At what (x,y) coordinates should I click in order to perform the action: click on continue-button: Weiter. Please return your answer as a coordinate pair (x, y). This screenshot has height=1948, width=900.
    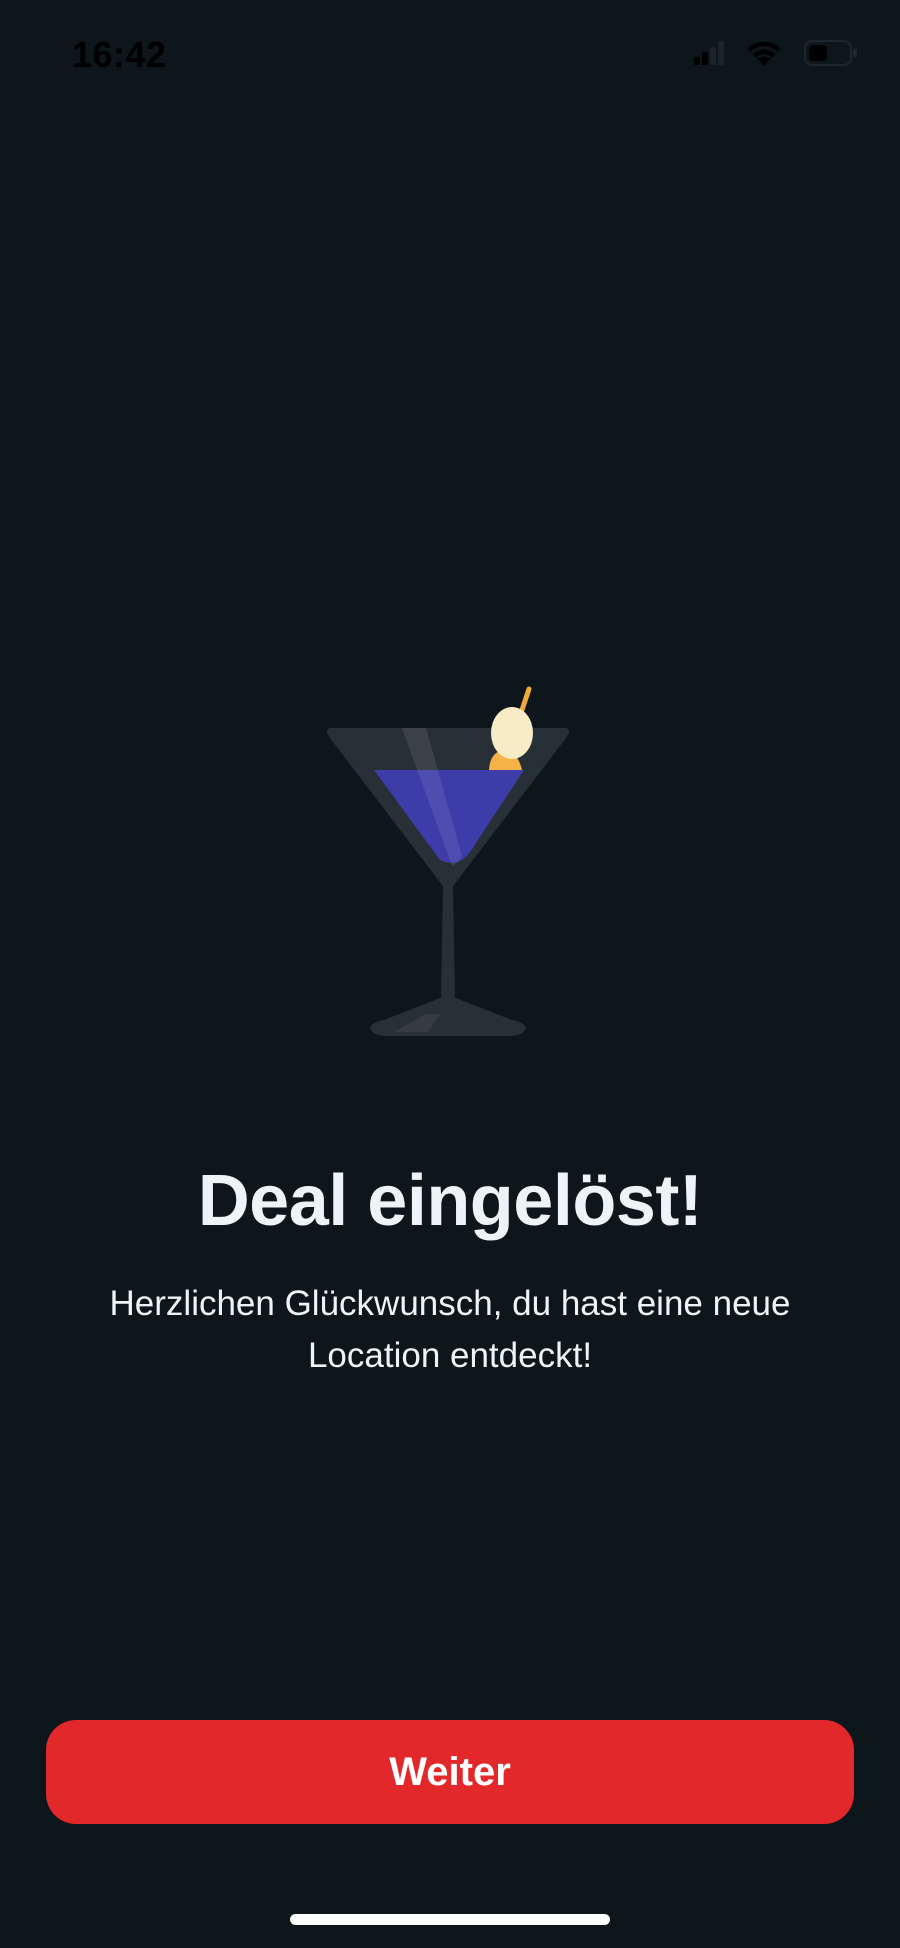
    Looking at the image, I should click on (450, 1772).